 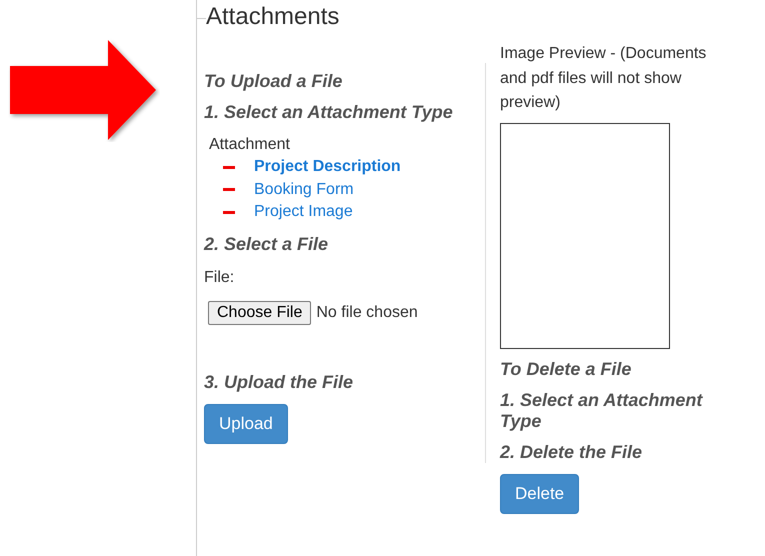 I want to click on file-label: File:, so click(x=220, y=278).